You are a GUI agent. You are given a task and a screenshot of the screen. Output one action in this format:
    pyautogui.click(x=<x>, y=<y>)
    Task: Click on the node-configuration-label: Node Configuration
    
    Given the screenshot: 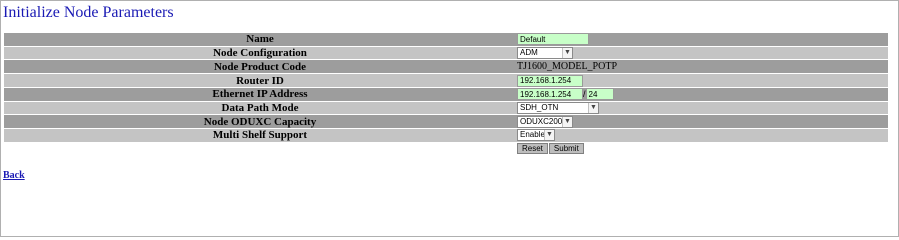 What is the action you would take?
    pyautogui.click(x=260, y=53)
    